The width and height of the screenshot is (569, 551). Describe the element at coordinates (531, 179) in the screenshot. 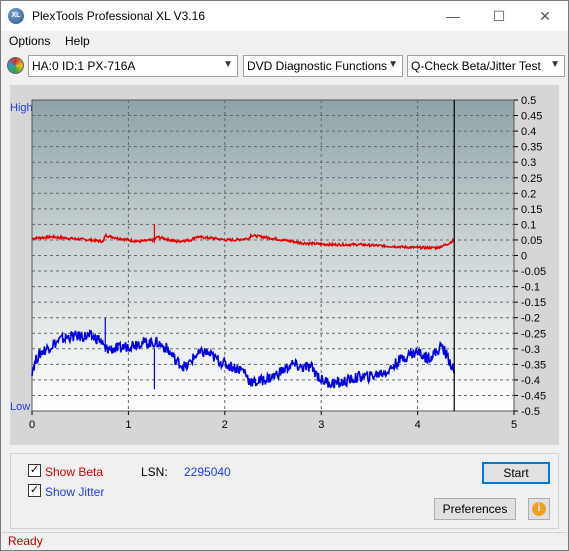

I see `y-tick-label: 0.25` at that location.